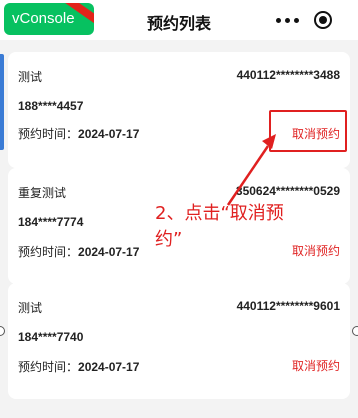  What do you see at coordinates (43, 18) in the screenshot?
I see `vconsole-label: vConsole` at bounding box center [43, 18].